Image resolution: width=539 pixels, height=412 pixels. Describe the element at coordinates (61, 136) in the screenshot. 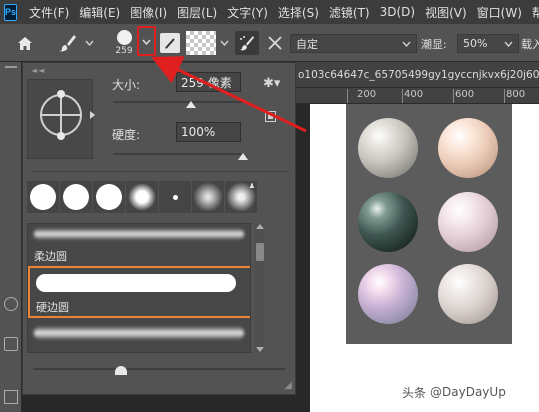

I see `roundness-handle-bottom` at that location.